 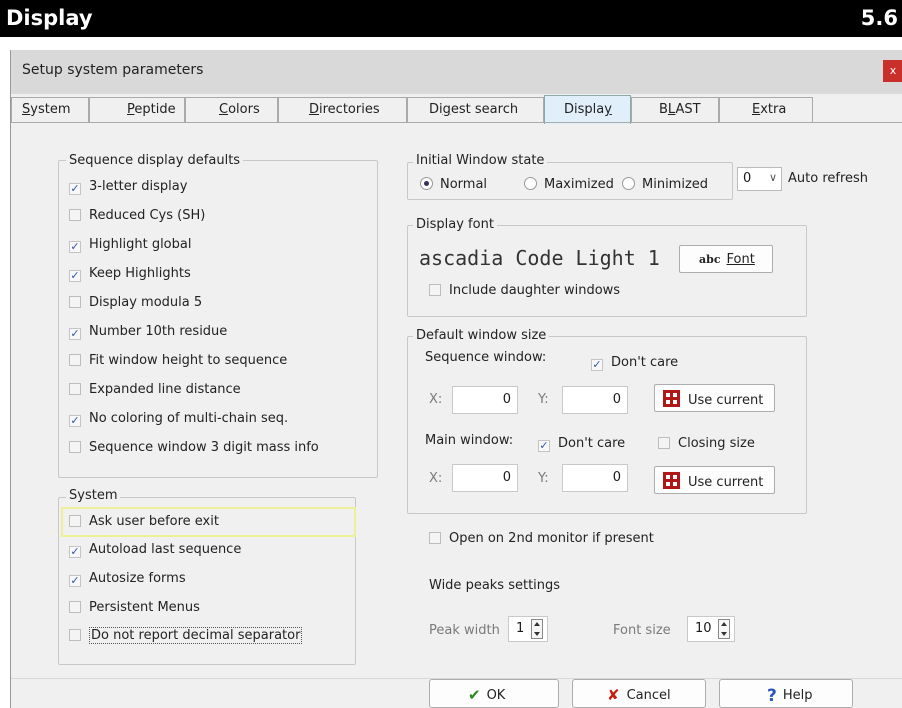 What do you see at coordinates (155, 392) in the screenshot?
I see `checkbox-expanded-line-distance: Expanded line distance` at bounding box center [155, 392].